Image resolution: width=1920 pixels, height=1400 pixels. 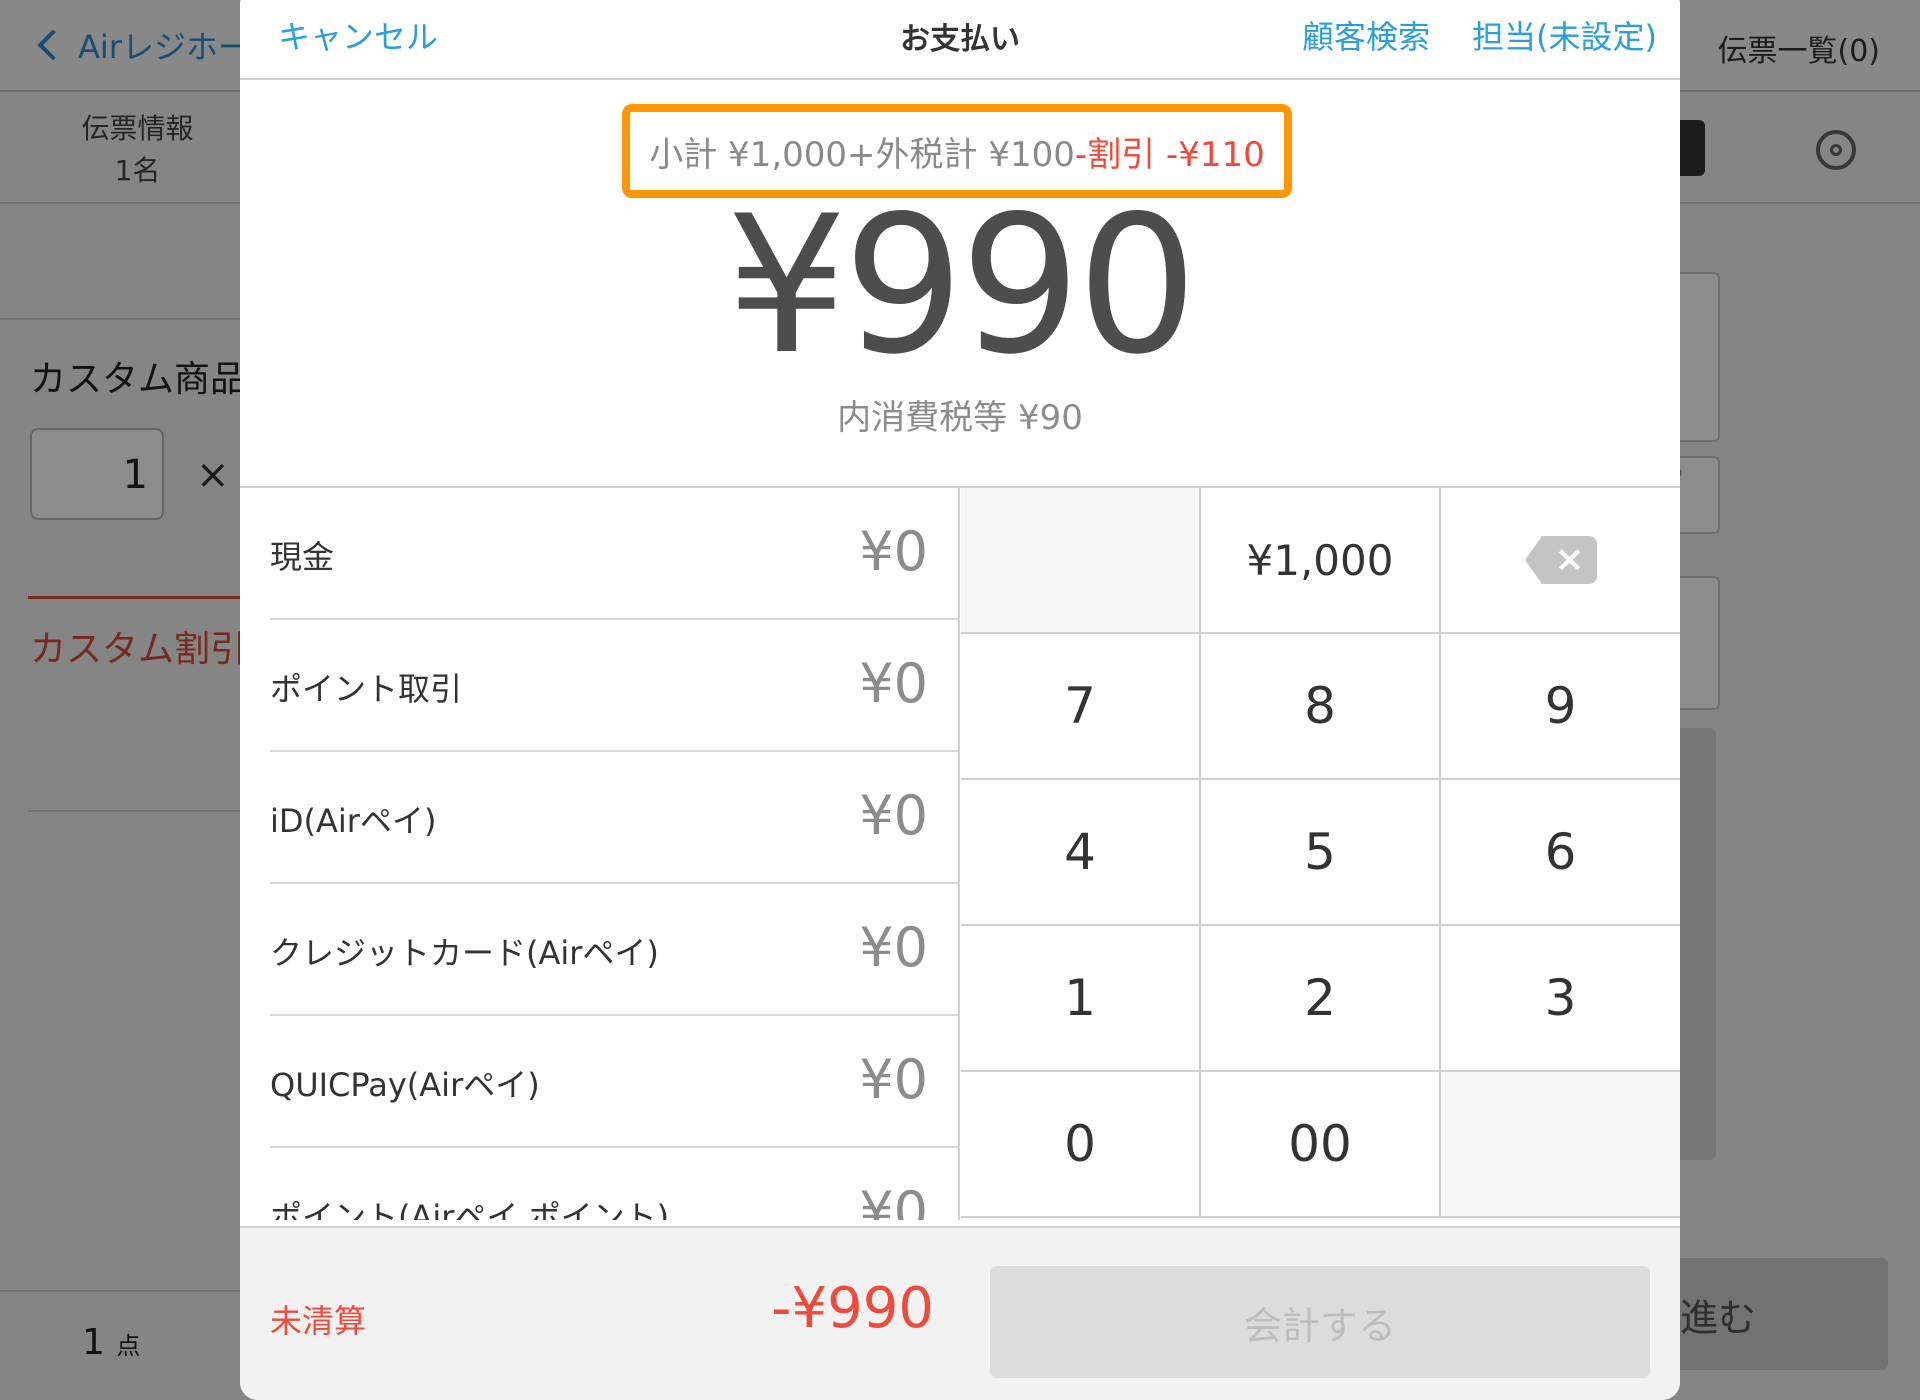 What do you see at coordinates (353, 821) in the screenshot?
I see `payment-method-name: iD(Airペイ)` at bounding box center [353, 821].